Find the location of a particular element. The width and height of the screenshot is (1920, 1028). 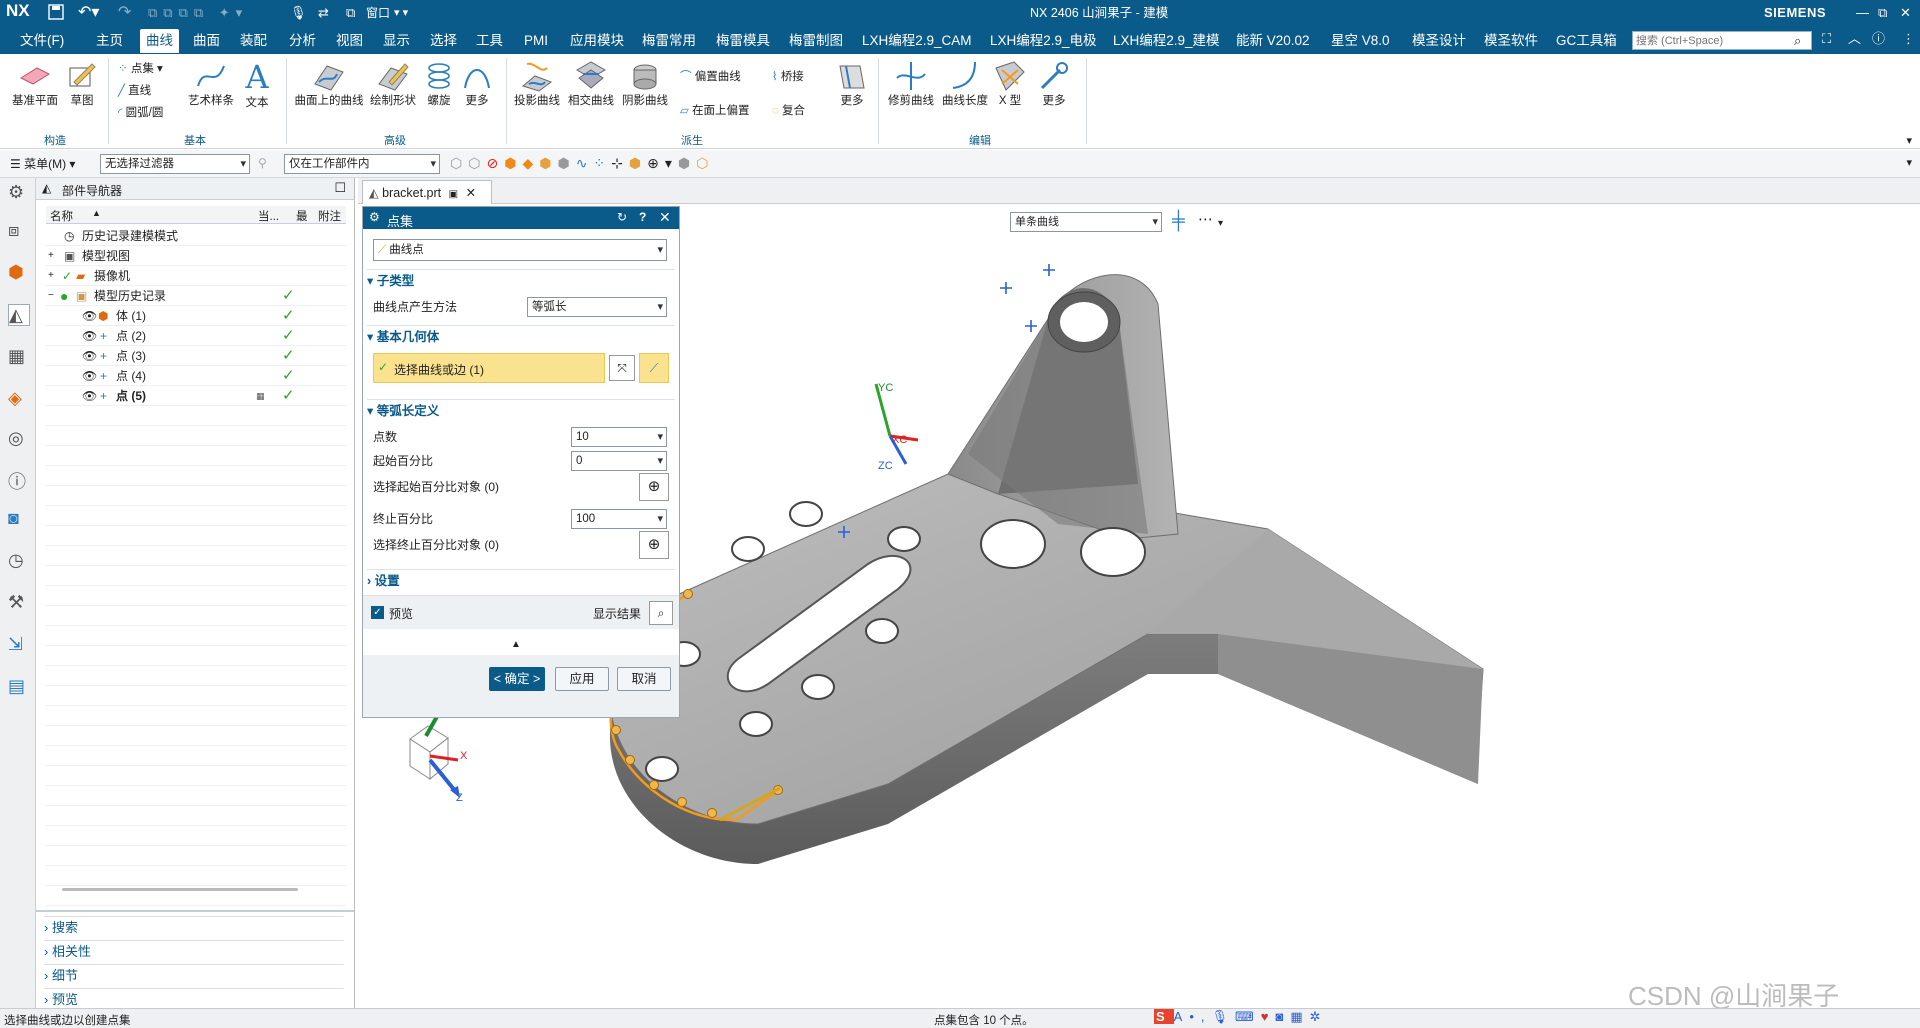

tab-home: 主页 is located at coordinates (109, 41).